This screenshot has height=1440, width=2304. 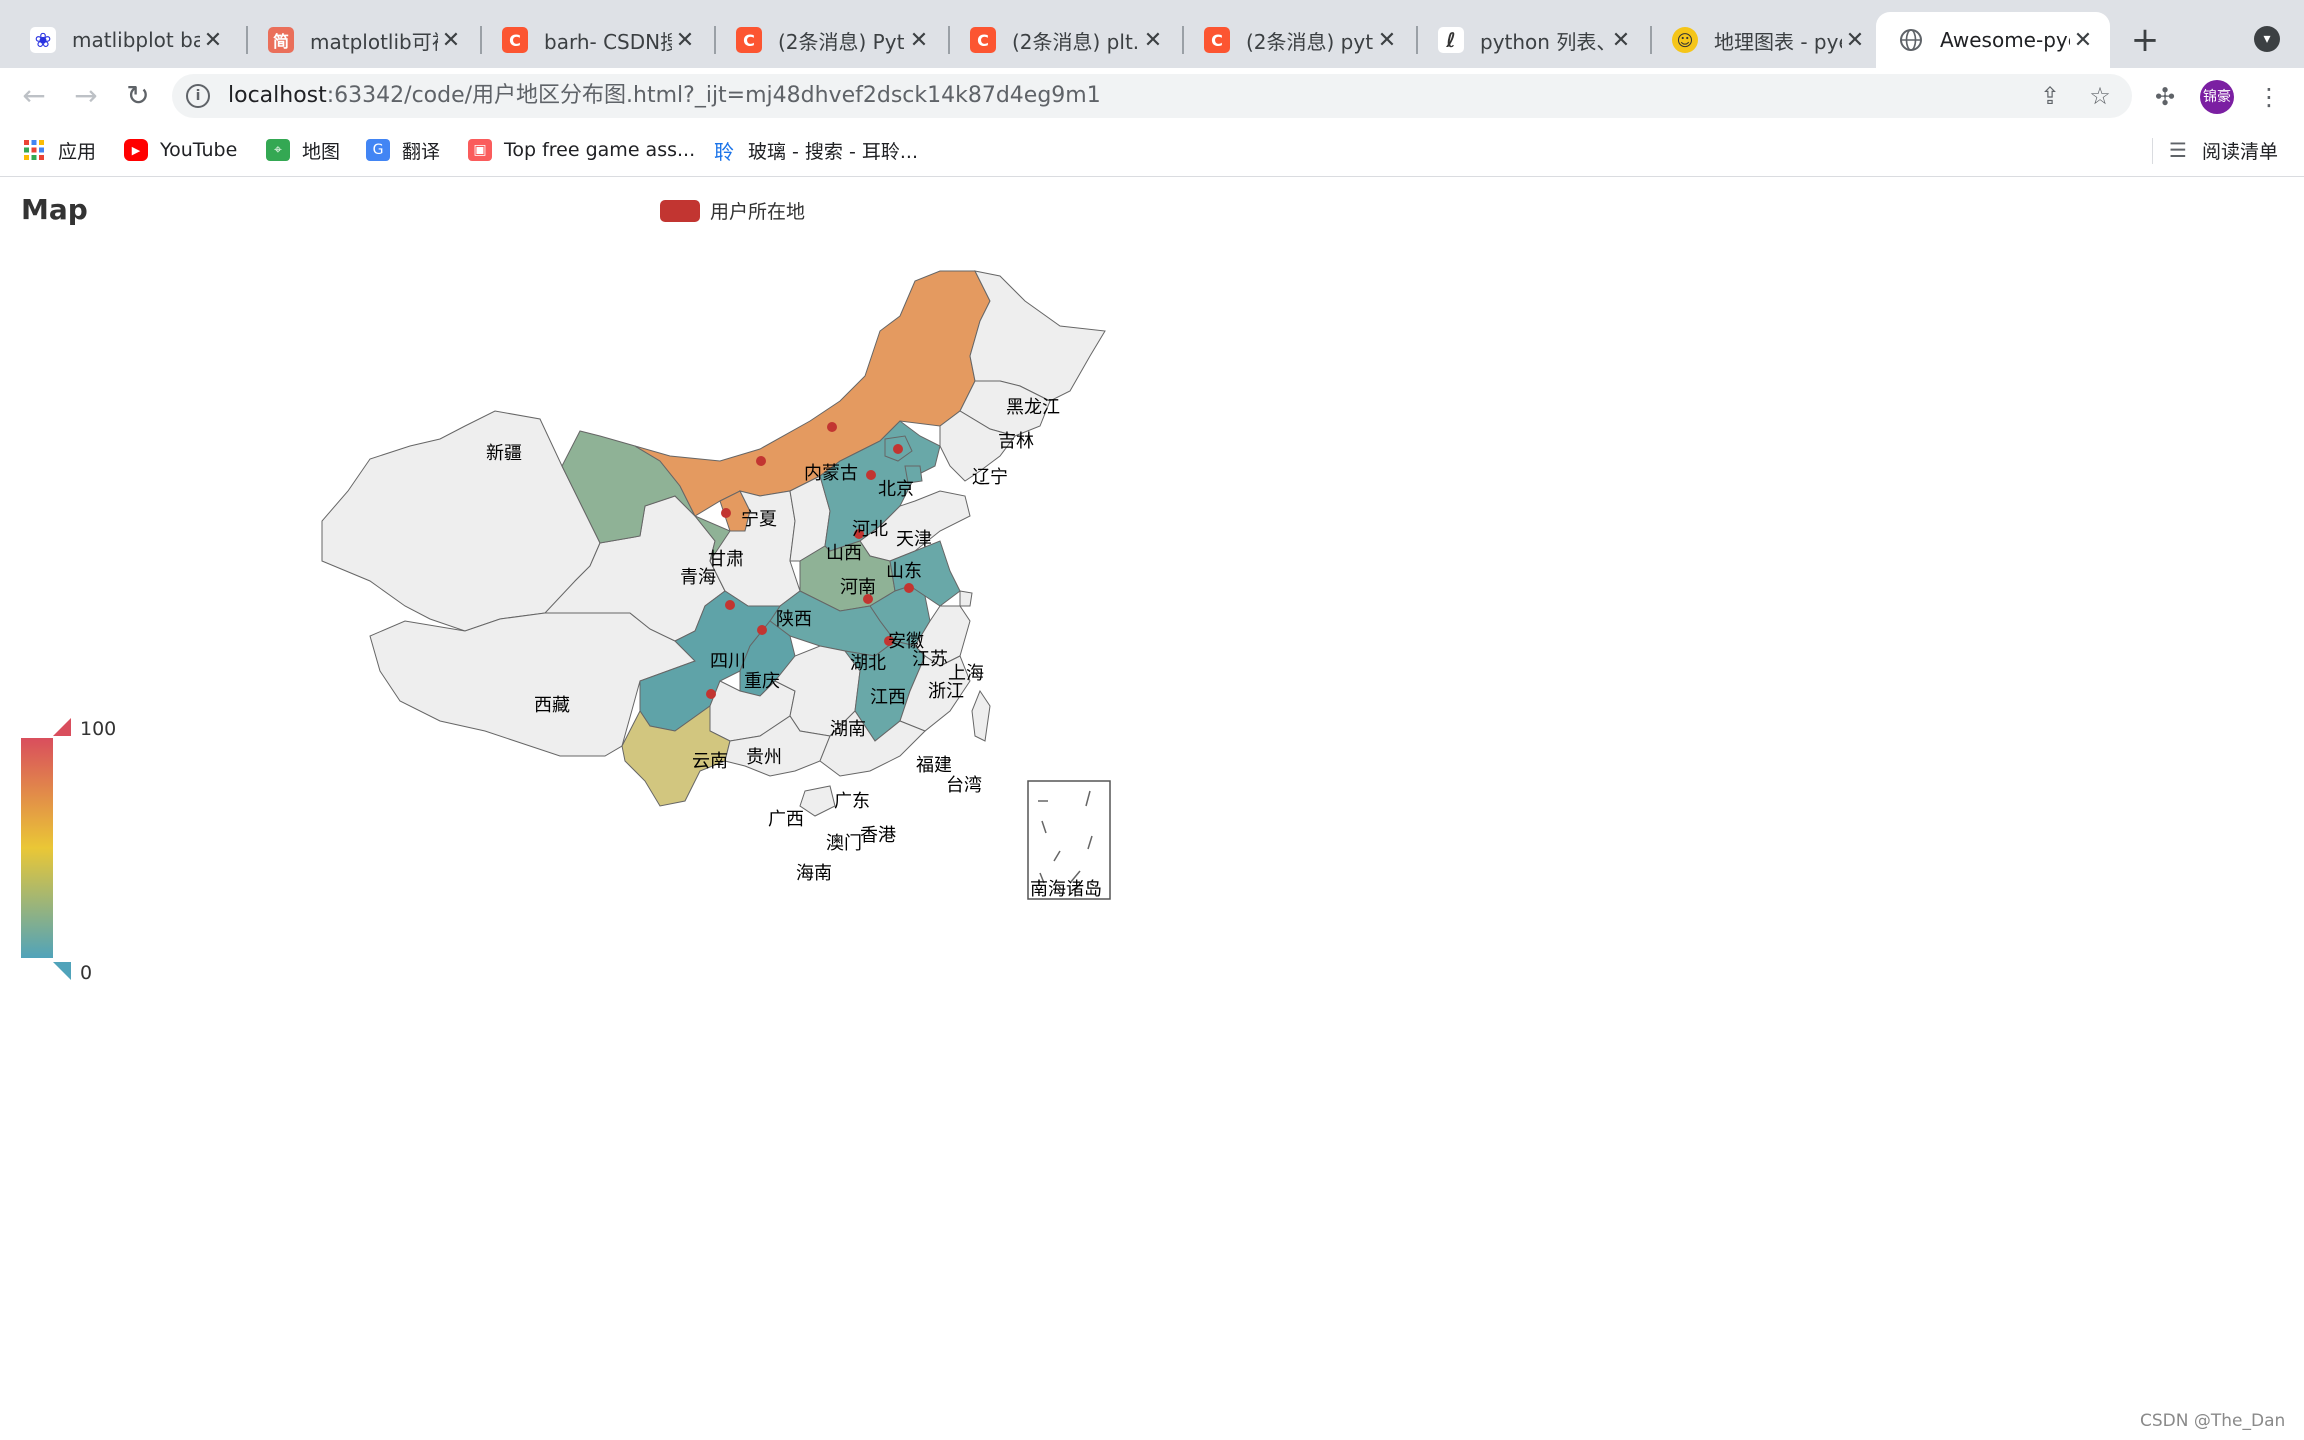 I want to click on label-liaoning: 辽宁, so click(x=990, y=477).